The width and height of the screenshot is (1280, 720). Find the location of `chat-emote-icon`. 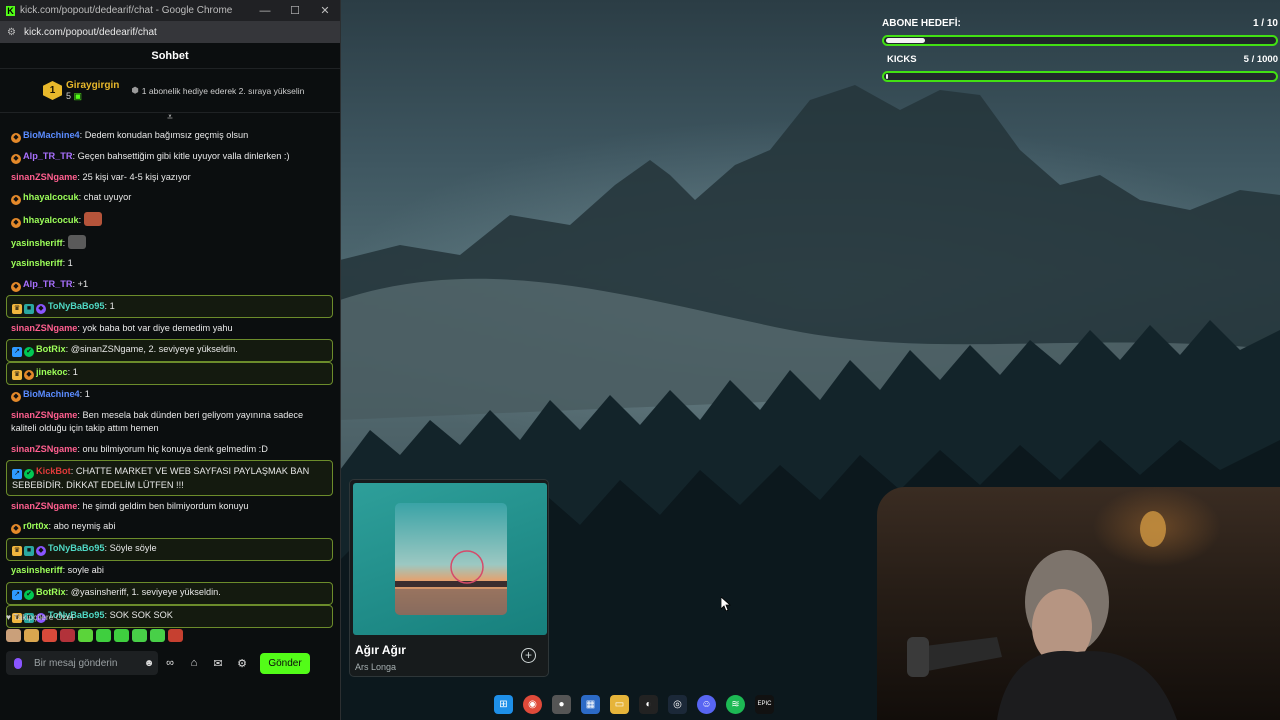

chat-emote-icon is located at coordinates (93, 219).